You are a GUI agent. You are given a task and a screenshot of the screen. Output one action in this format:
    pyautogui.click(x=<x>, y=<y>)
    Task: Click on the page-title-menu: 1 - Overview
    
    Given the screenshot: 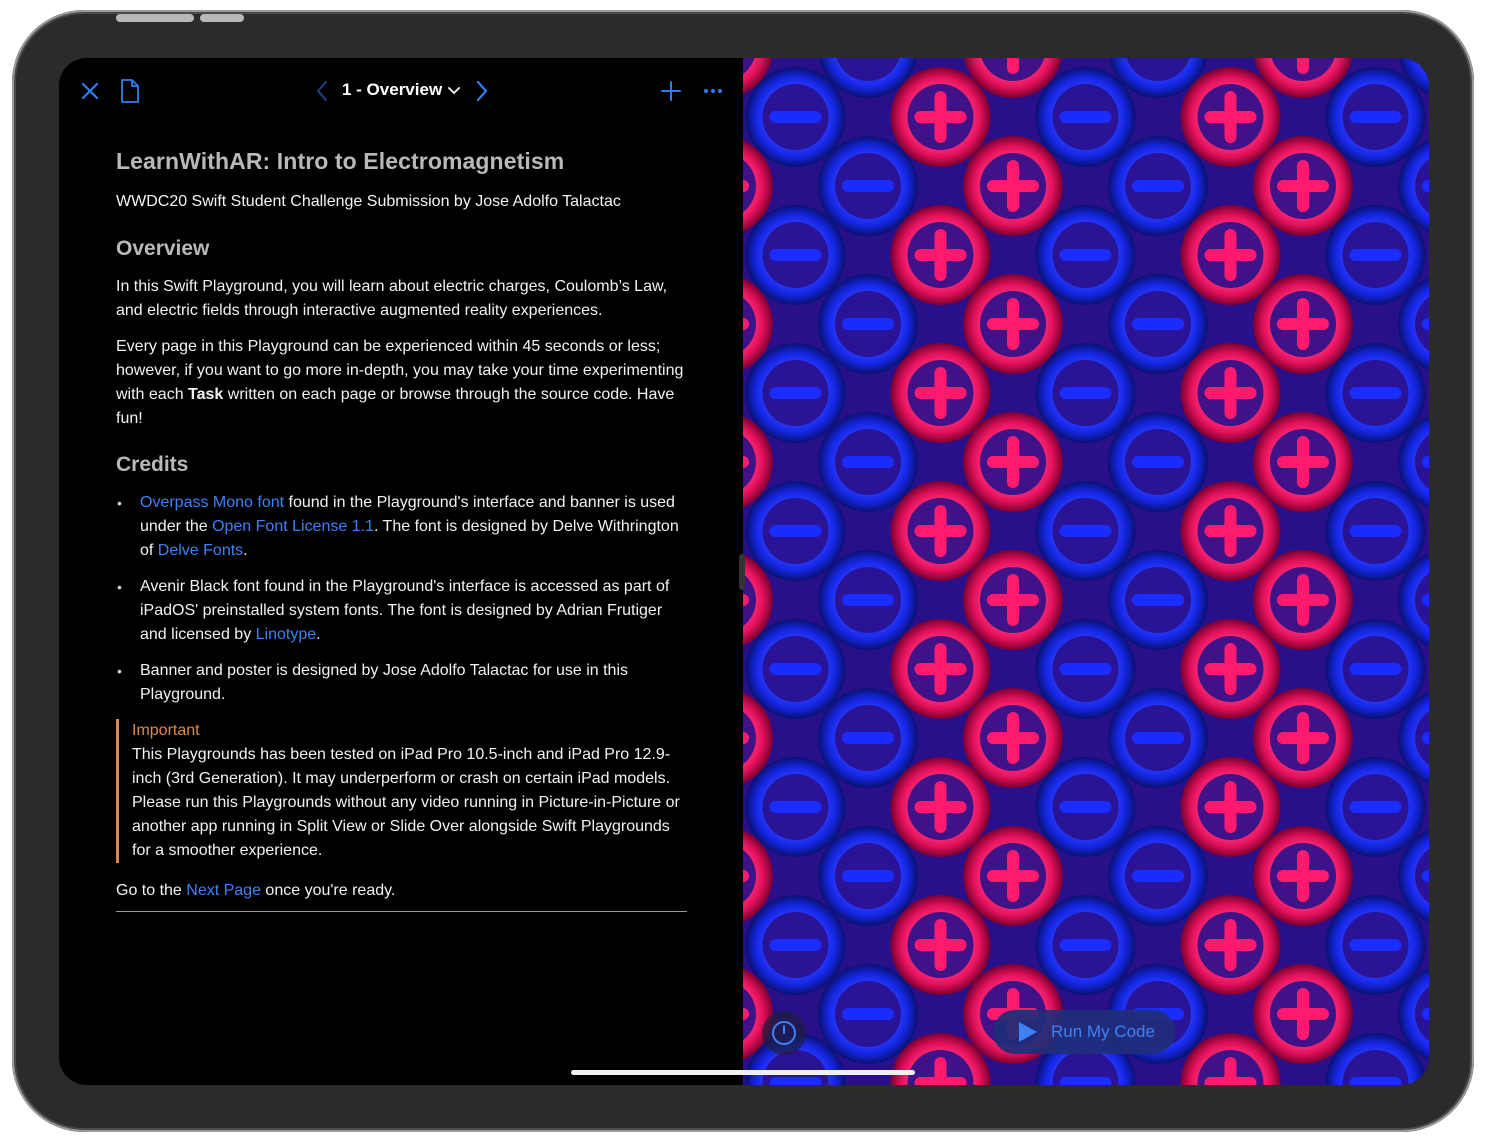 What is the action you would take?
    pyautogui.click(x=401, y=90)
    